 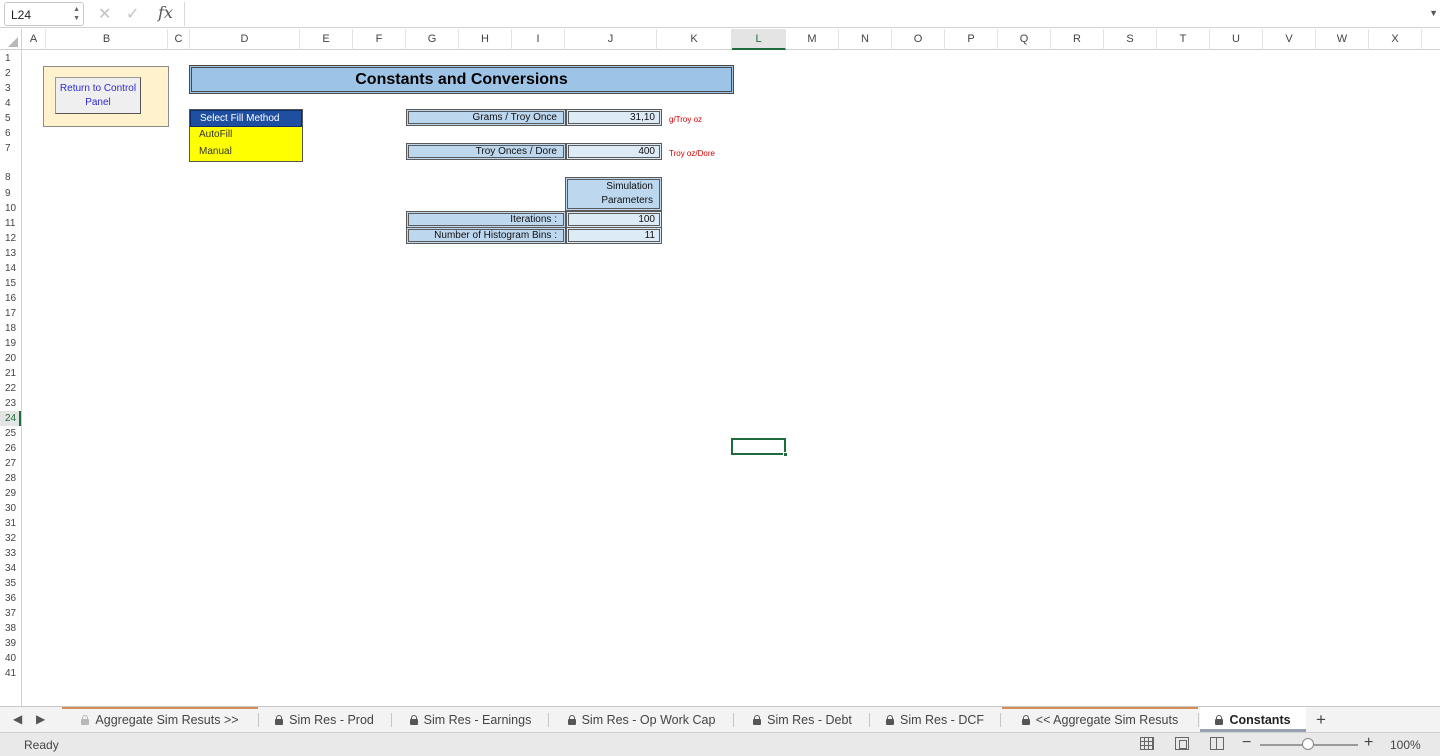 What do you see at coordinates (10, 73) in the screenshot?
I see `row-header-2: 2` at bounding box center [10, 73].